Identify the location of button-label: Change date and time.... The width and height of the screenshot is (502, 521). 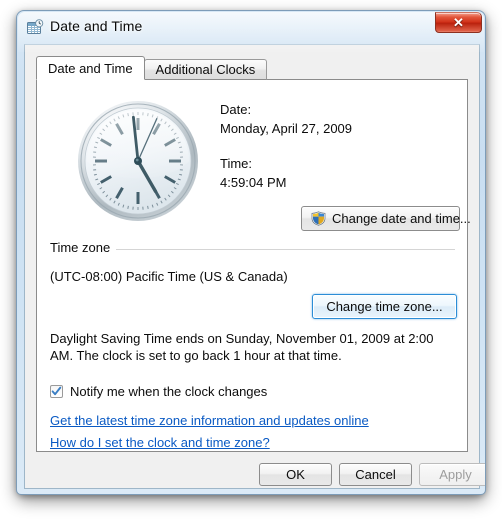
(401, 218).